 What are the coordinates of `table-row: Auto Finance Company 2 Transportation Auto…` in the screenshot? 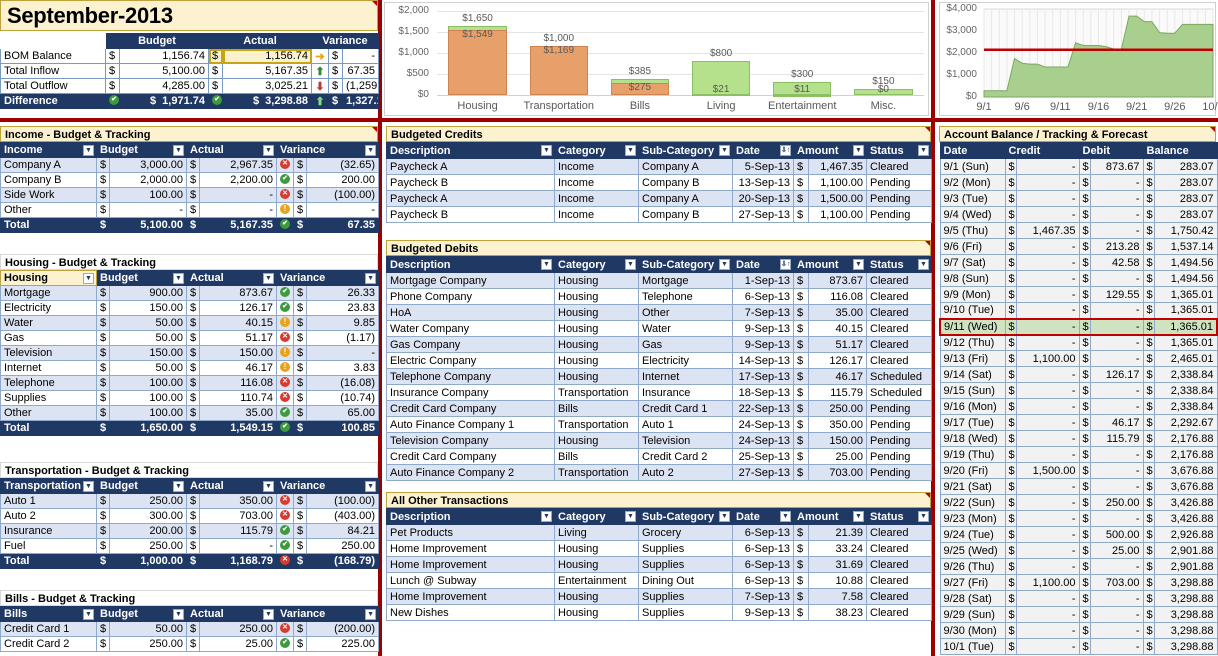 It's located at (659, 472).